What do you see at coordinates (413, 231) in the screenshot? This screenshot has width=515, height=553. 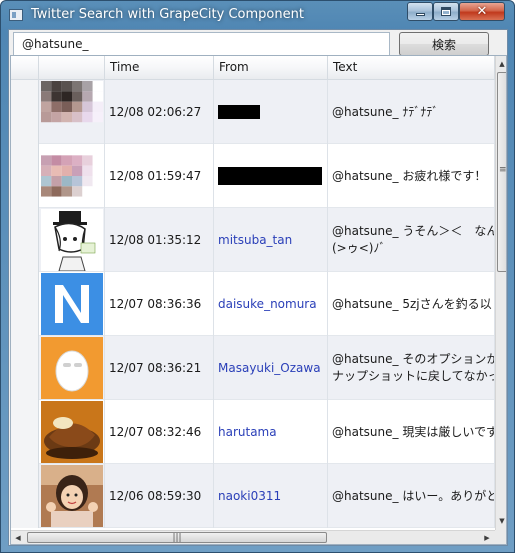 I see `text-line-1: @hatsune_ うそん＞＜ なん` at bounding box center [413, 231].